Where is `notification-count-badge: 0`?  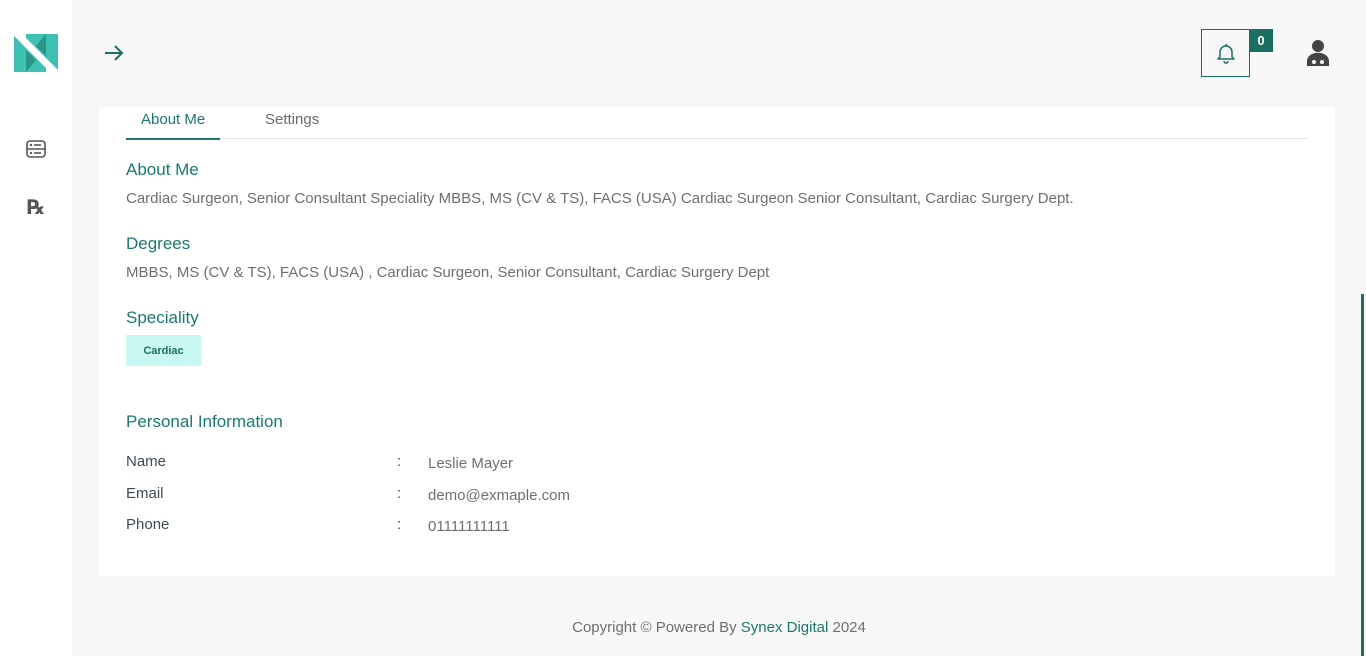
notification-count-badge: 0 is located at coordinates (1261, 40).